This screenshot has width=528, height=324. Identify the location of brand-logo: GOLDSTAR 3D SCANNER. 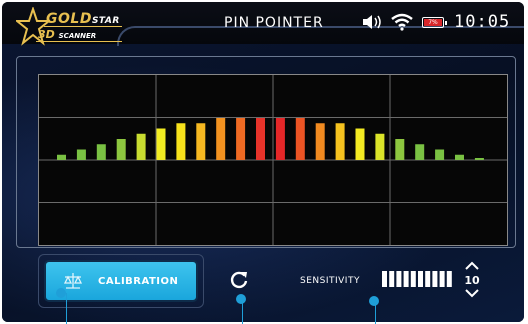
(71, 27).